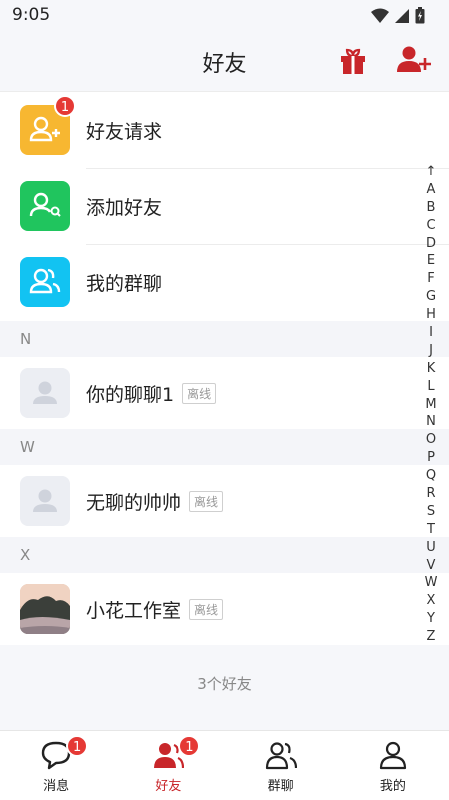 Image resolution: width=449 pixels, height=800 pixels. I want to click on index-letter: X, so click(431, 601).